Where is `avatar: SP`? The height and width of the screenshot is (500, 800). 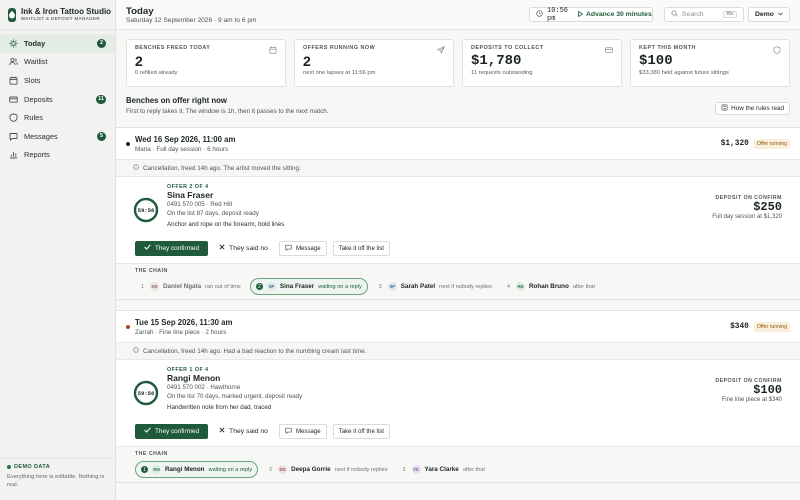
avatar: SP is located at coordinates (392, 286).